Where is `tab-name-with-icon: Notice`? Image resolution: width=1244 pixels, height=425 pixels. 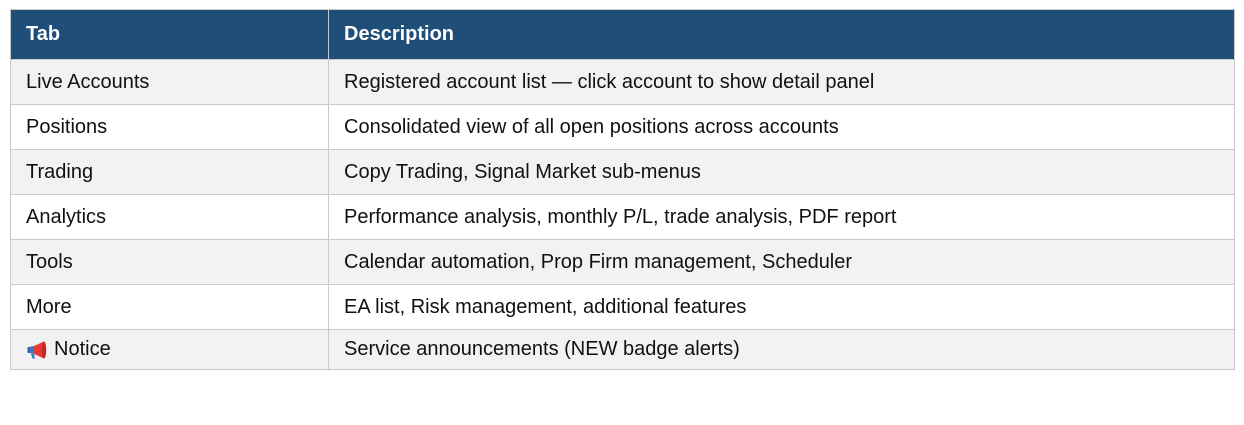
tab-name-with-icon: Notice is located at coordinates (177, 349).